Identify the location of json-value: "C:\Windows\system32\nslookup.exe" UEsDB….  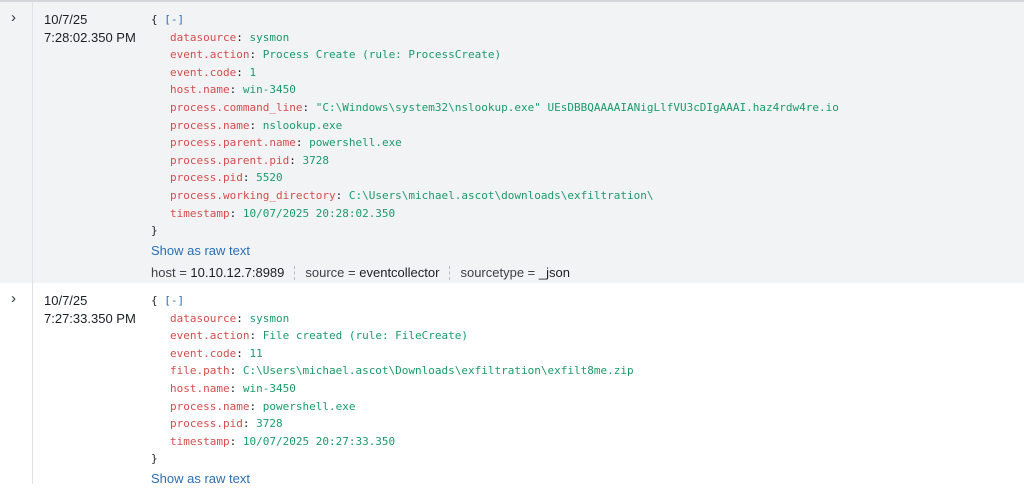
(577, 107).